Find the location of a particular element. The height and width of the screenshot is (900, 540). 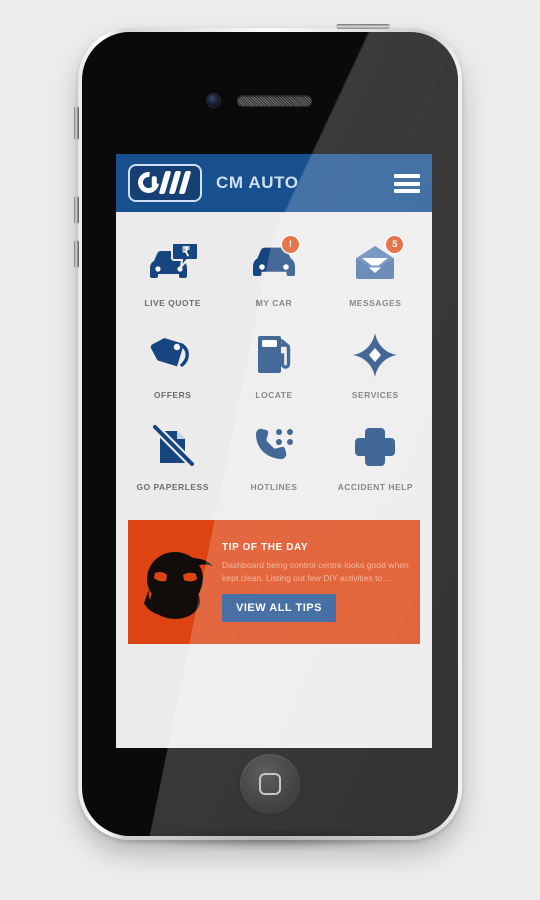

home-square-icon is located at coordinates (270, 784).